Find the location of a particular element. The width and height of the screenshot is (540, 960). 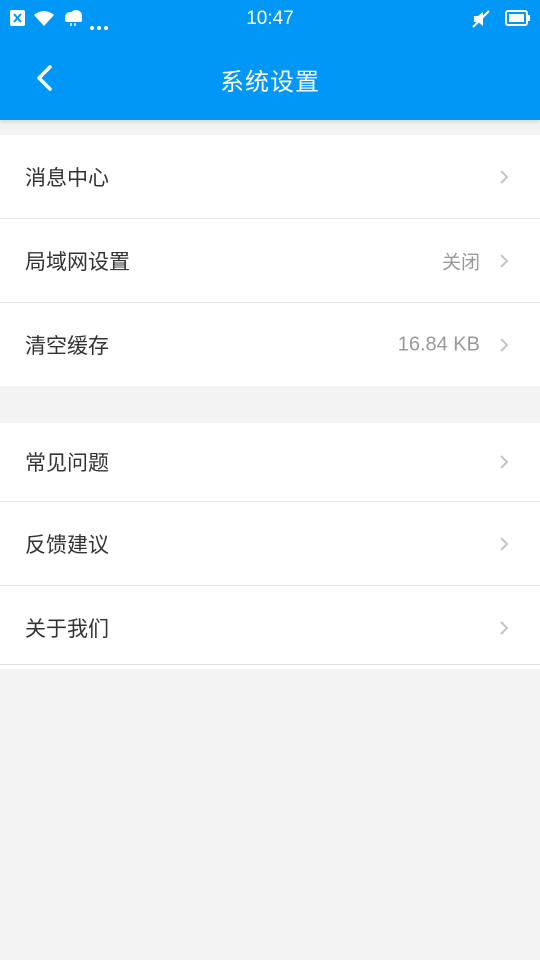

divider is located at coordinates (270, 664).